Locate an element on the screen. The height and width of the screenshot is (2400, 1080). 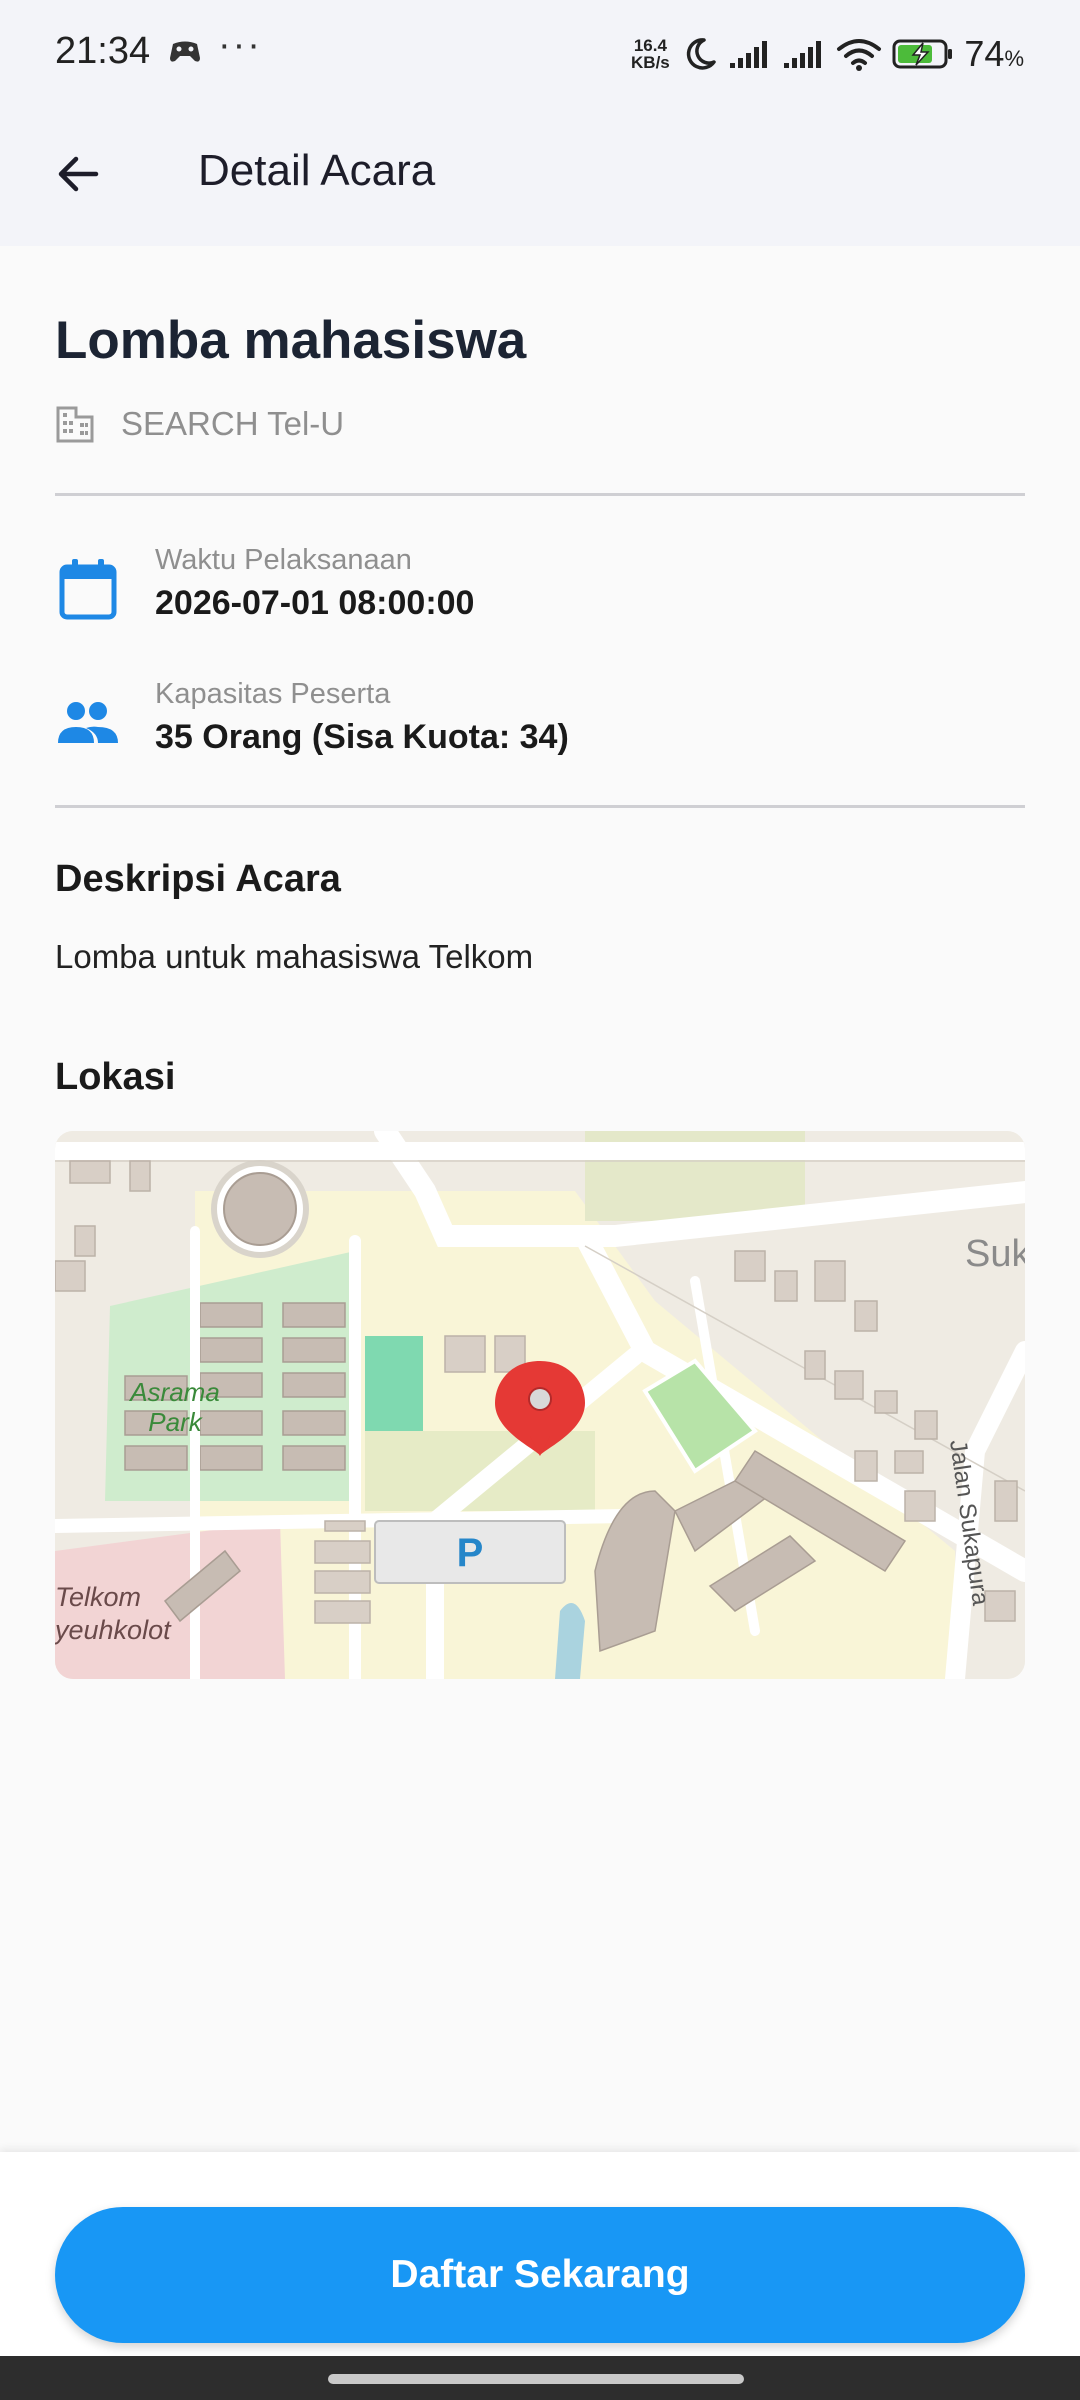
game-controller-icon is located at coordinates (185, 51).